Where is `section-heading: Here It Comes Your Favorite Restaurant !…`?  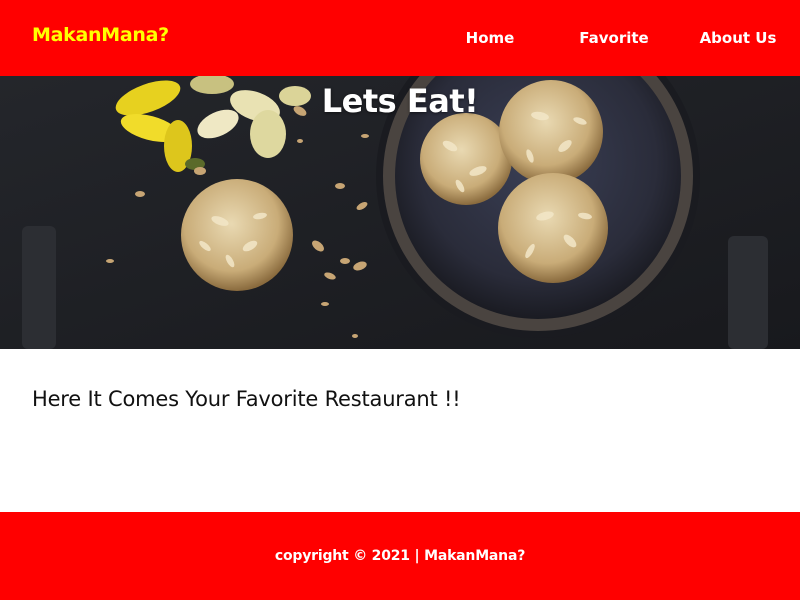
section-heading: Here It Comes Your Favorite Restaurant !… is located at coordinates (246, 399).